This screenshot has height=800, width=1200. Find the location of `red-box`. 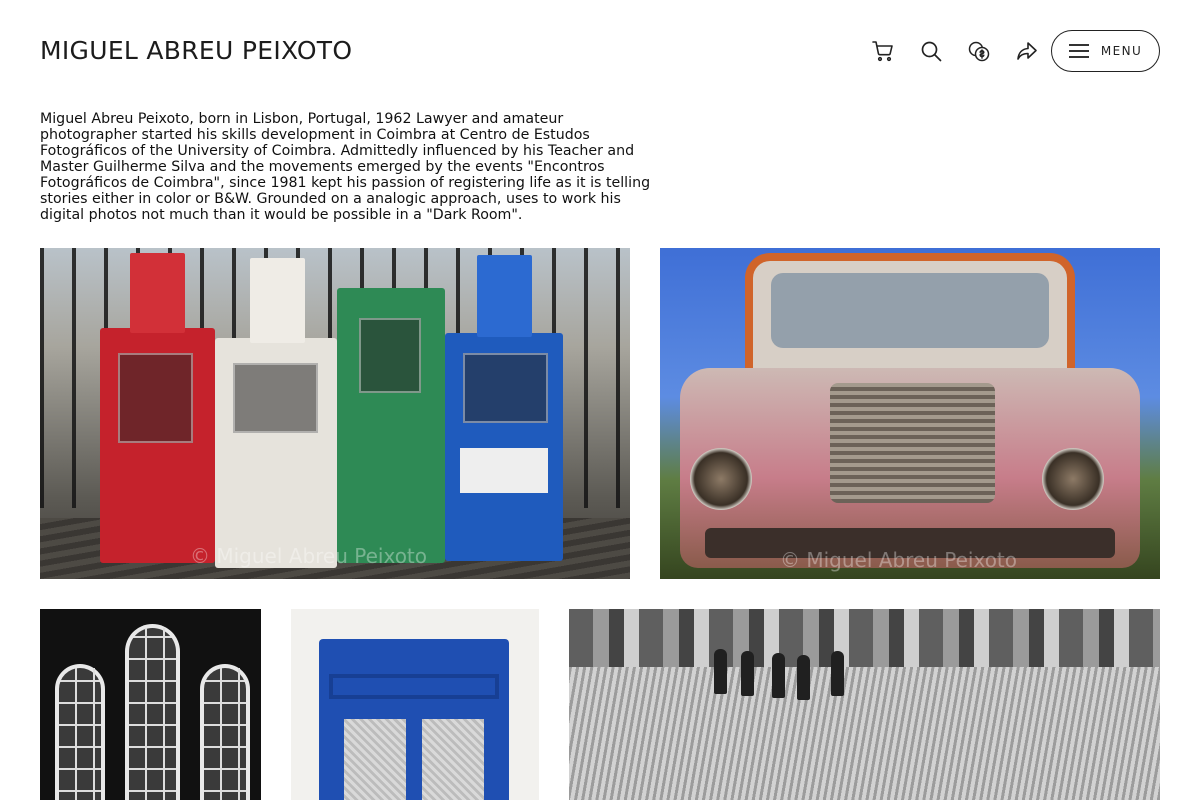

red-box is located at coordinates (157, 408).